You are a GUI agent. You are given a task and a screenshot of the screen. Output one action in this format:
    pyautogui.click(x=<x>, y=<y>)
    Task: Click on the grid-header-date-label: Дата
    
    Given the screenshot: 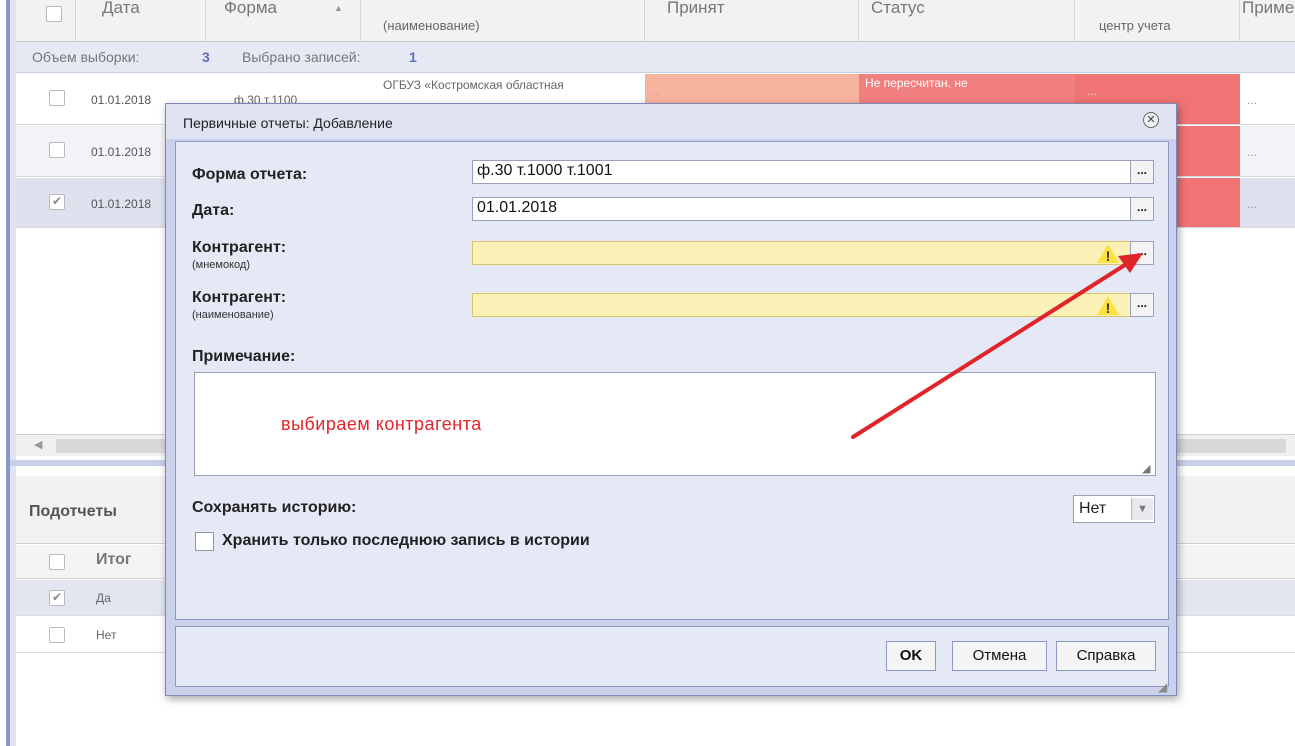 What is the action you would take?
    pyautogui.click(x=121, y=8)
    